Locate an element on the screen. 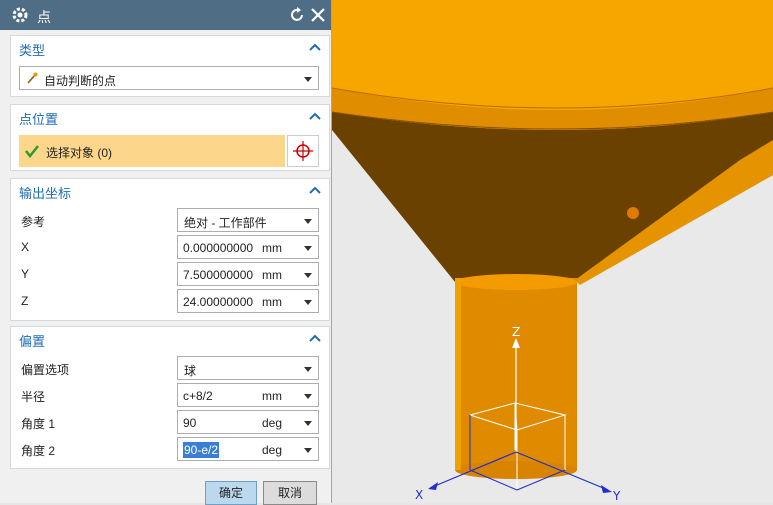 This screenshot has width=773, height=505. type-dropdown-value: 自动判断的点 is located at coordinates (80, 81).